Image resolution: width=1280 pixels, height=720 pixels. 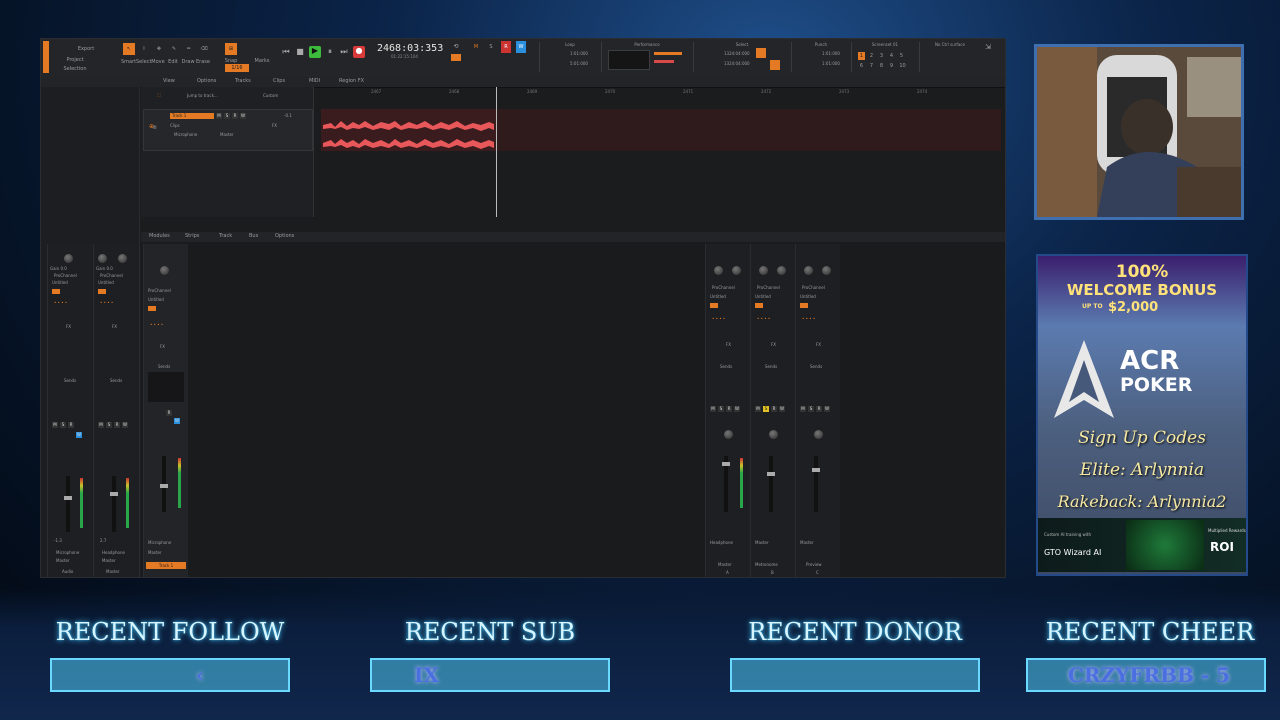 What do you see at coordinates (408, 130) in the screenshot?
I see `audio-clip` at bounding box center [408, 130].